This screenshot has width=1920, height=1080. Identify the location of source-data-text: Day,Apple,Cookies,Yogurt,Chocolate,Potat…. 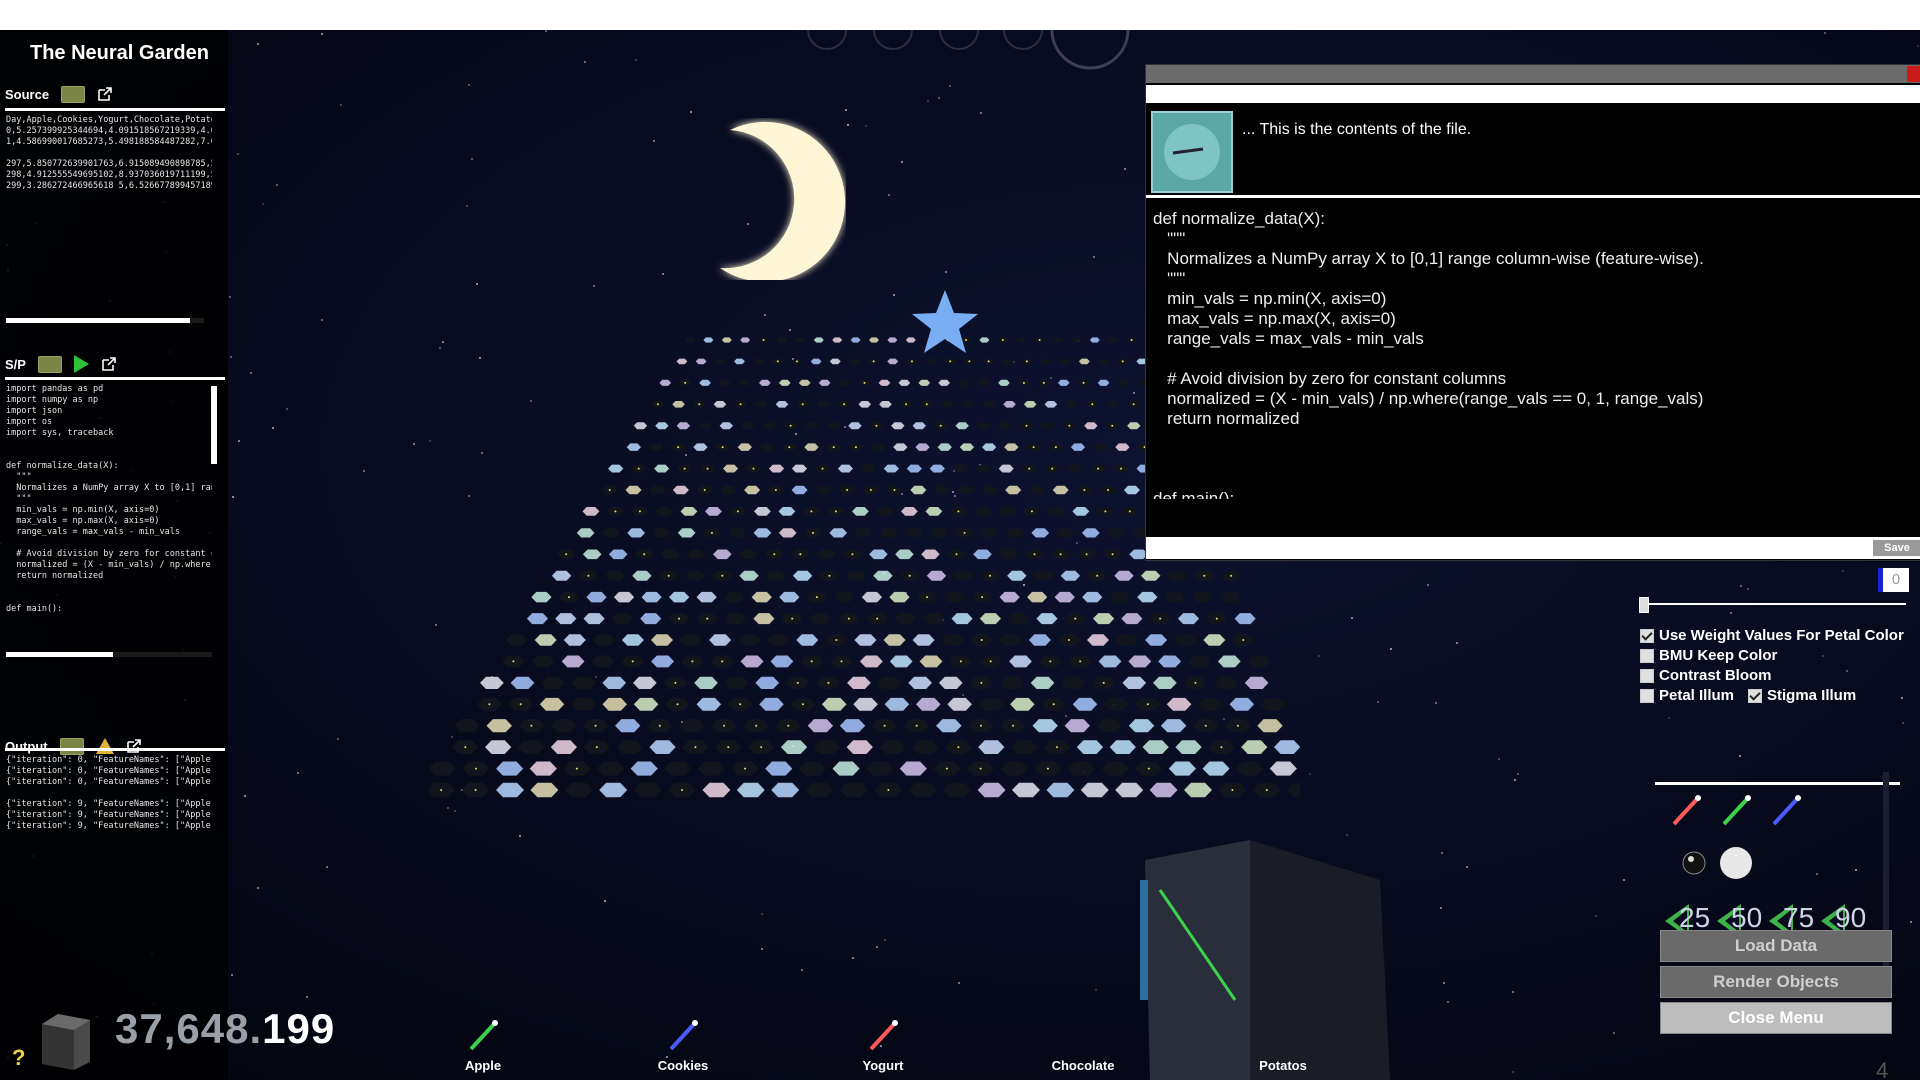
(109, 160).